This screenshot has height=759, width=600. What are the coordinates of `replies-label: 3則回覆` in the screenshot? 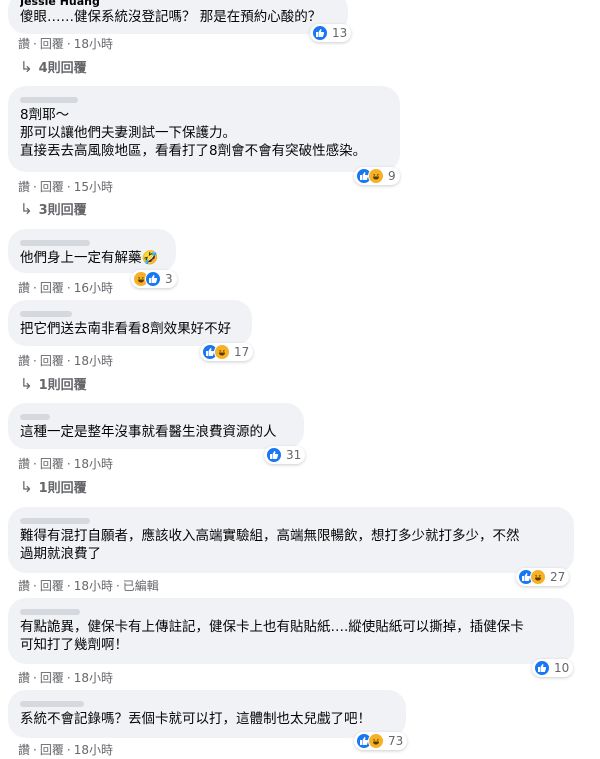 It's located at (62, 210).